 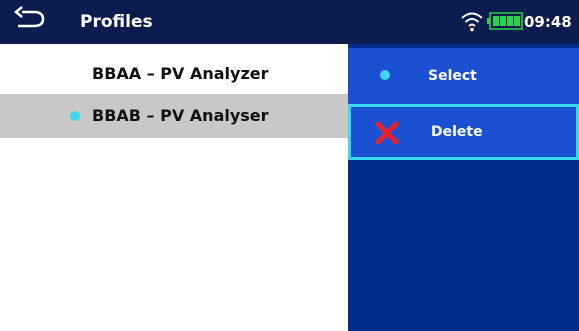 I want to click on select-button: Select, so click(x=463, y=76).